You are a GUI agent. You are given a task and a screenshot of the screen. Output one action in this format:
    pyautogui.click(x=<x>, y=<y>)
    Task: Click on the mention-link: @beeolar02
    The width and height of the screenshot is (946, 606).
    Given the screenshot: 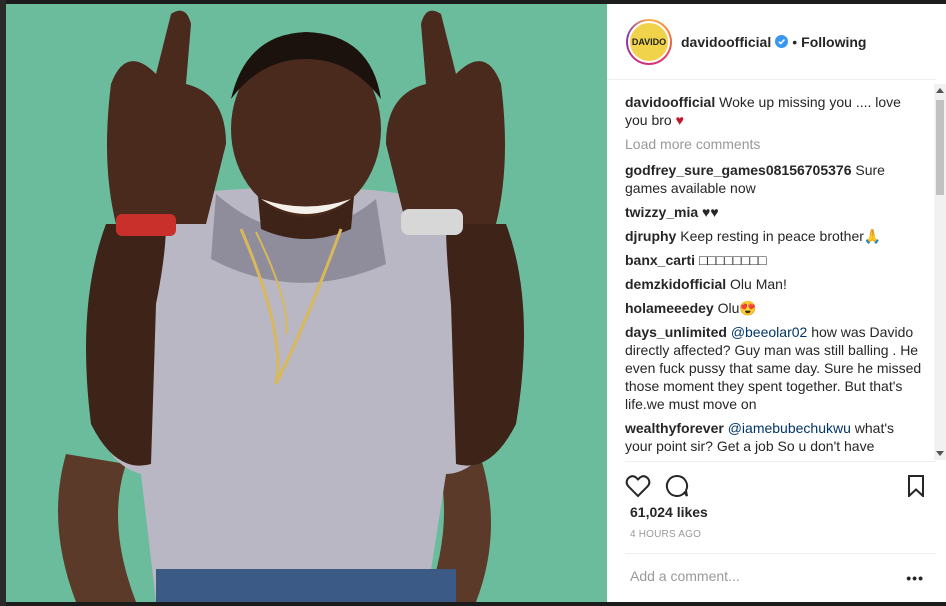 What is the action you would take?
    pyautogui.click(x=769, y=332)
    